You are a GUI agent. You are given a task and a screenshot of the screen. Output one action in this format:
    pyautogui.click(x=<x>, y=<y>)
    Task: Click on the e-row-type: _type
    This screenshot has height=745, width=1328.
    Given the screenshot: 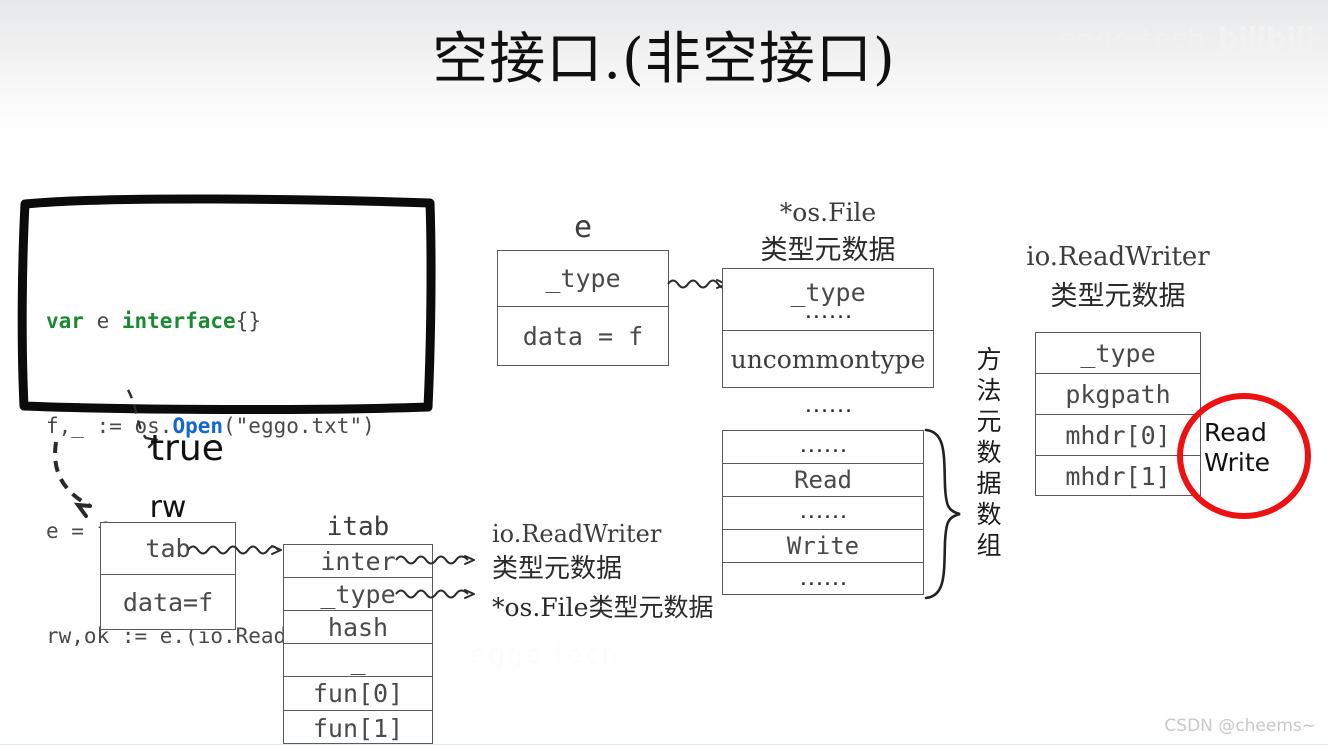 What is the action you would take?
    pyautogui.click(x=583, y=279)
    